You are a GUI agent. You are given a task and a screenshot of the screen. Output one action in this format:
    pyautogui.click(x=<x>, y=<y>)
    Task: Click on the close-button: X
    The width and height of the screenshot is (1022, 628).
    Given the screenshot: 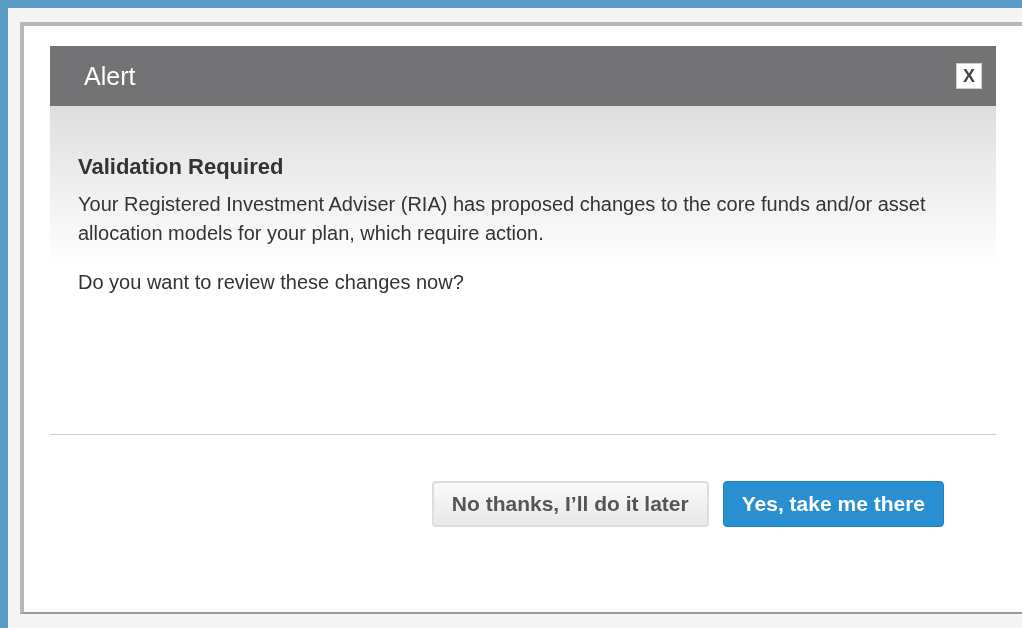 What is the action you would take?
    pyautogui.click(x=969, y=76)
    